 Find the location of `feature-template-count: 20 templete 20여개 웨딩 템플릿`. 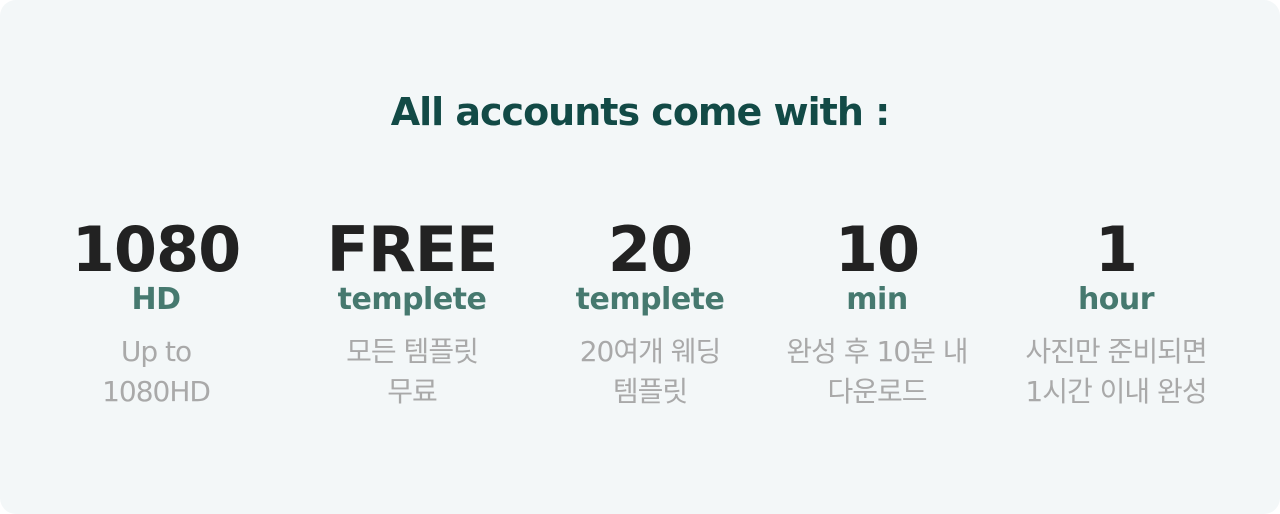

feature-template-count: 20 templete 20여개 웨딩 템플릿 is located at coordinates (650, 313).